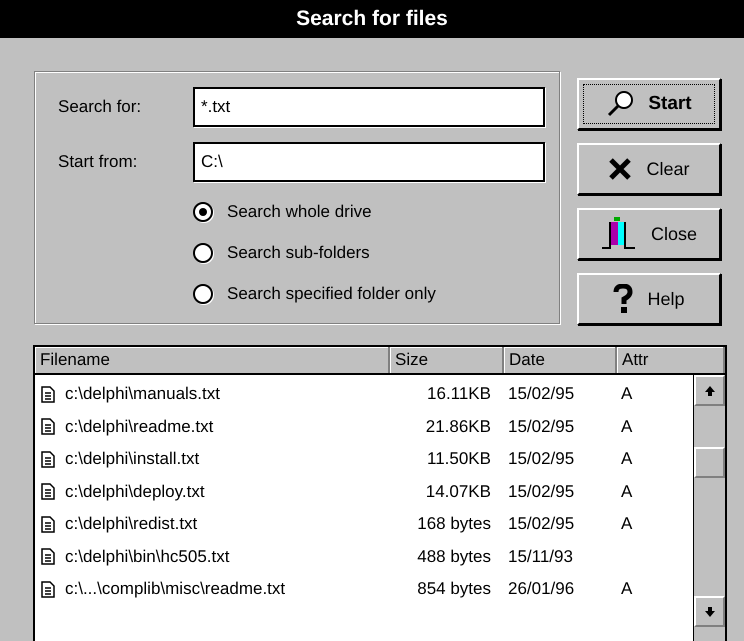  I want to click on input-field: *.txt, so click(369, 107).